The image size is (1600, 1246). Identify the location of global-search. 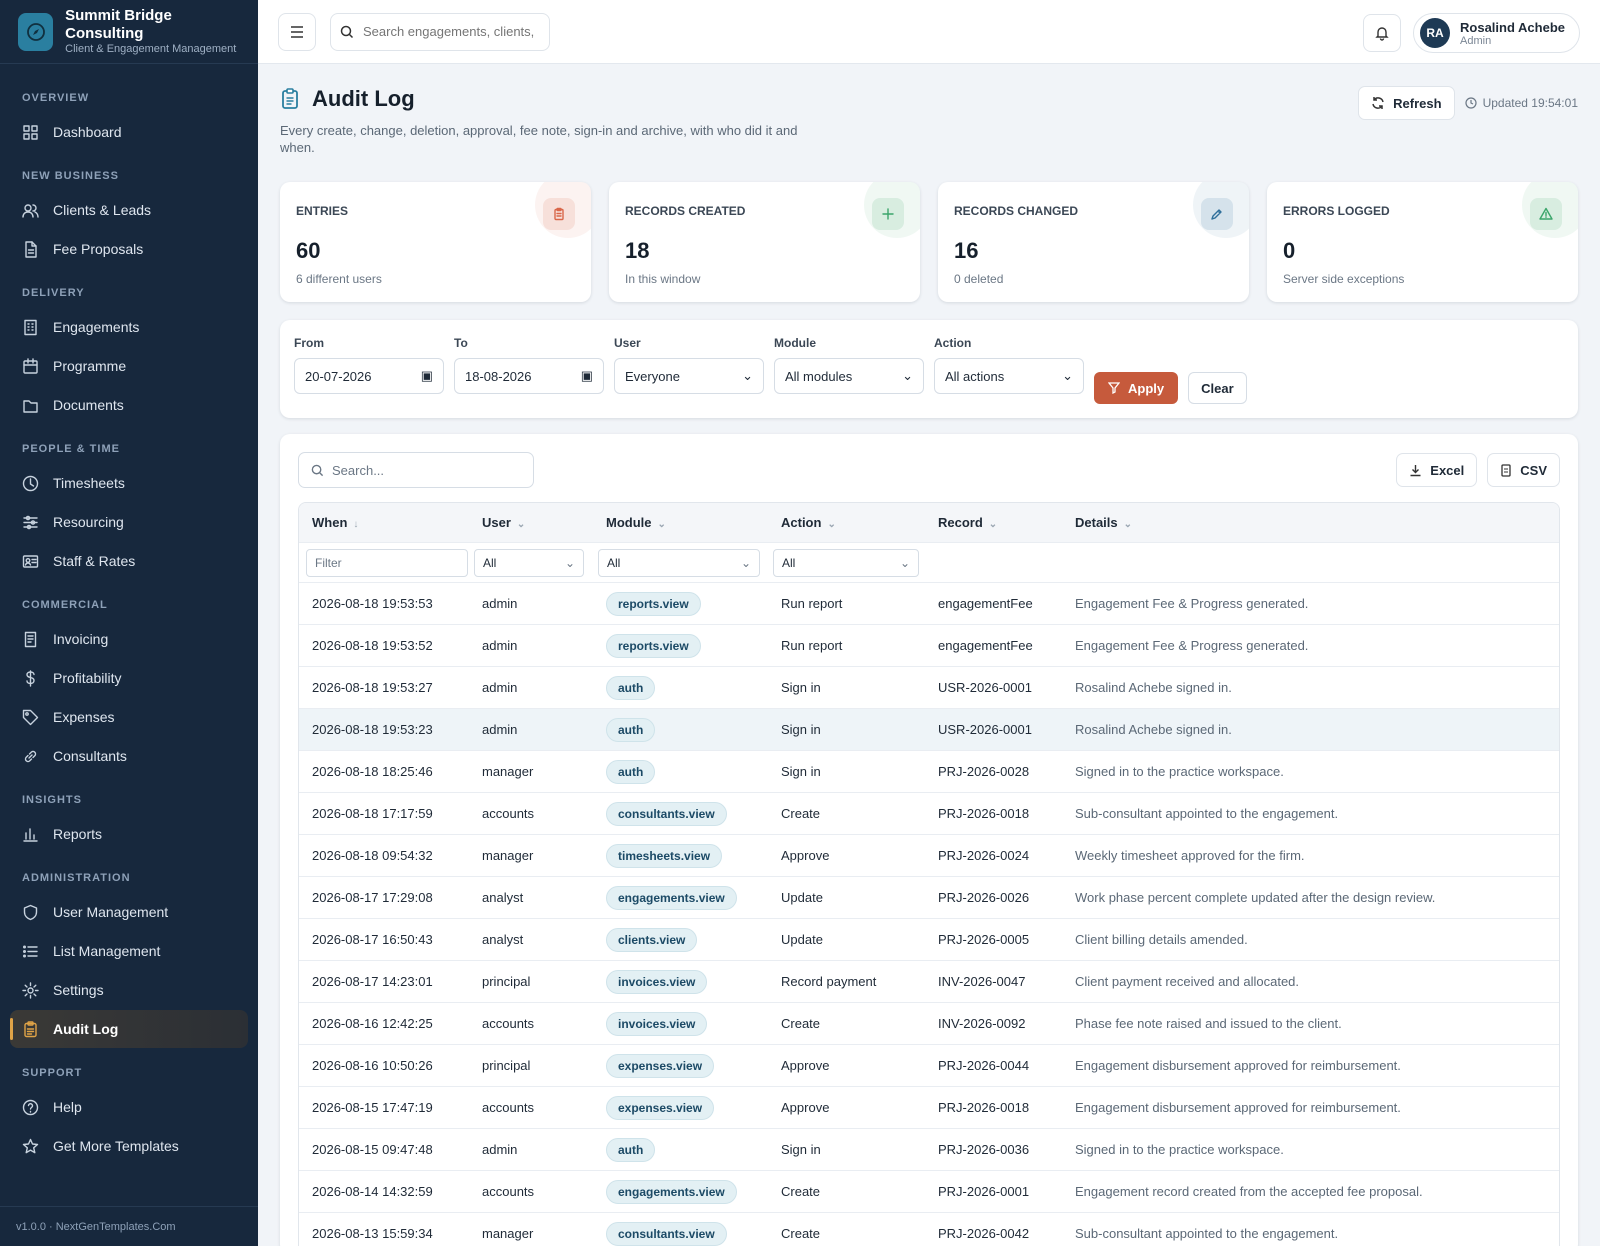
(439, 31).